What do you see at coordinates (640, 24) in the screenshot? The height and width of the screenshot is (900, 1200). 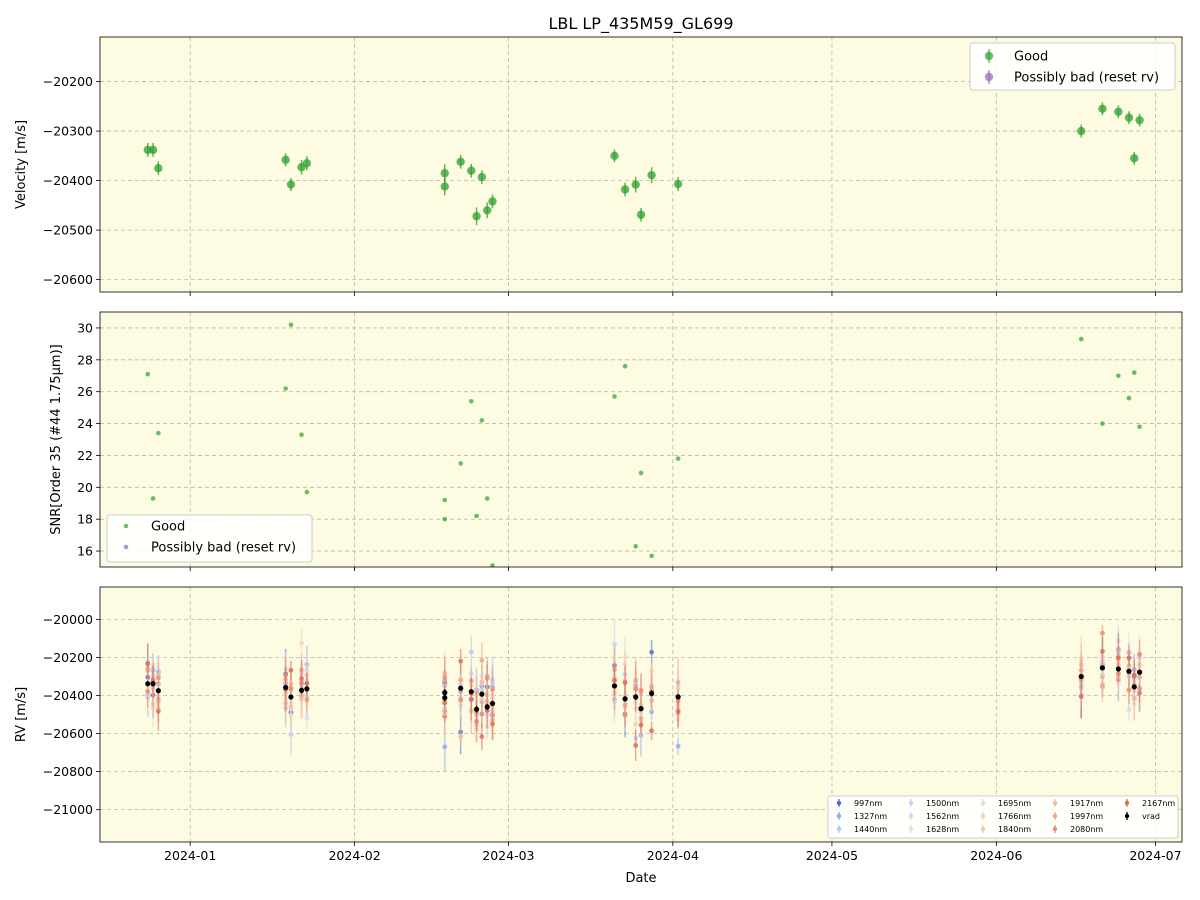 I see `chart-title: LBL LP_435M59_GL699` at bounding box center [640, 24].